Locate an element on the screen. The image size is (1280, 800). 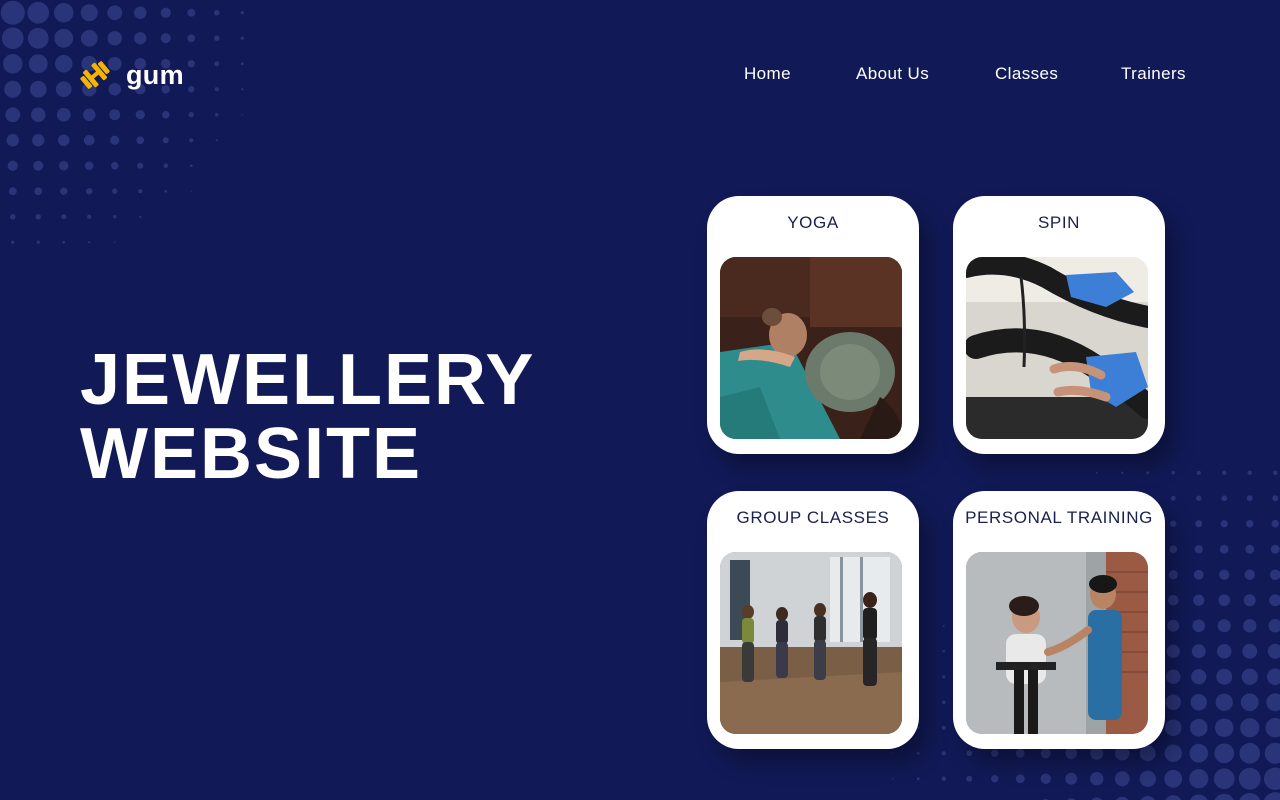
group-classes-photo is located at coordinates (811, 643).